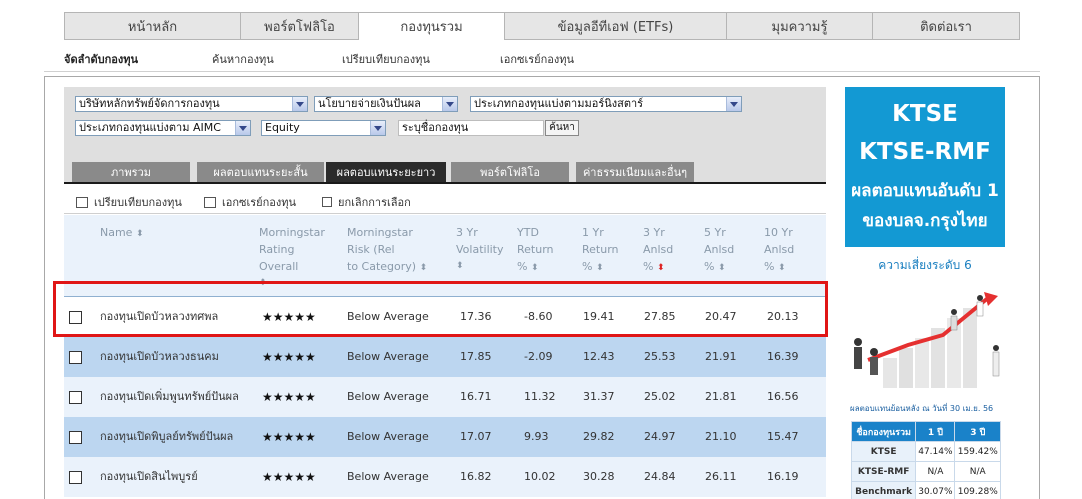 This screenshot has height=499, width=1082. What do you see at coordinates (616, 26) in the screenshot?
I see `nav-tab-etfs: ข้อมูลอีทีเอฟ (ETFs)` at bounding box center [616, 26].